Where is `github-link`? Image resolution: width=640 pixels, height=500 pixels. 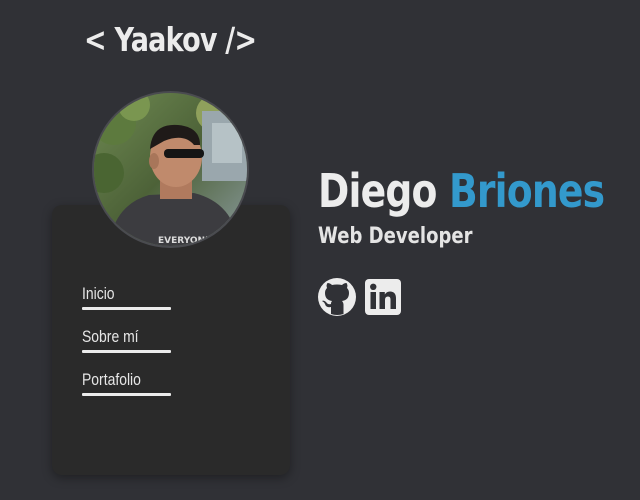
github-link is located at coordinates (337, 297).